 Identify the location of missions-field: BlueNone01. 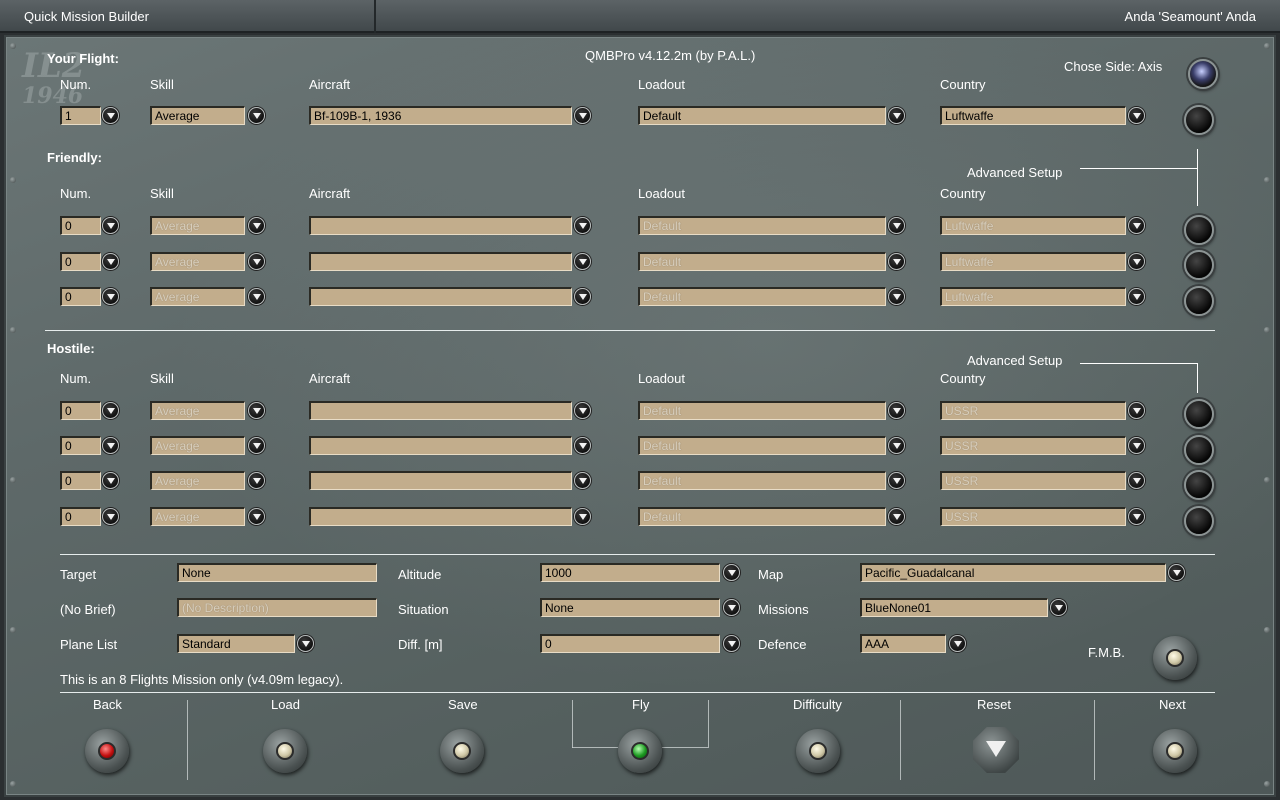
(954, 607).